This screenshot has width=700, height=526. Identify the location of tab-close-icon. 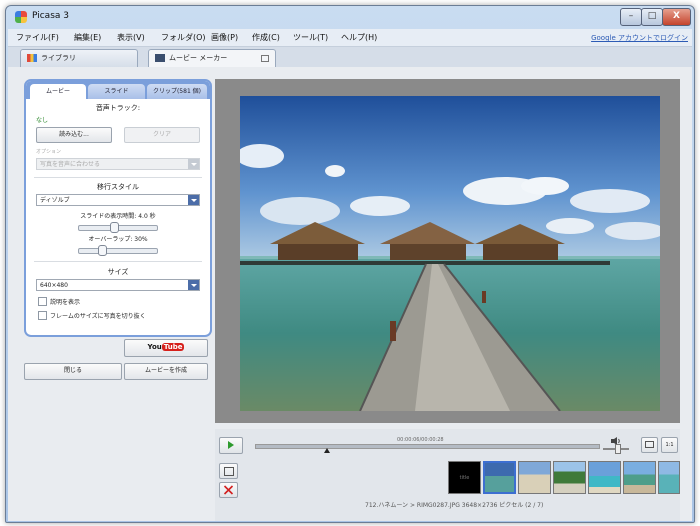
(265, 58).